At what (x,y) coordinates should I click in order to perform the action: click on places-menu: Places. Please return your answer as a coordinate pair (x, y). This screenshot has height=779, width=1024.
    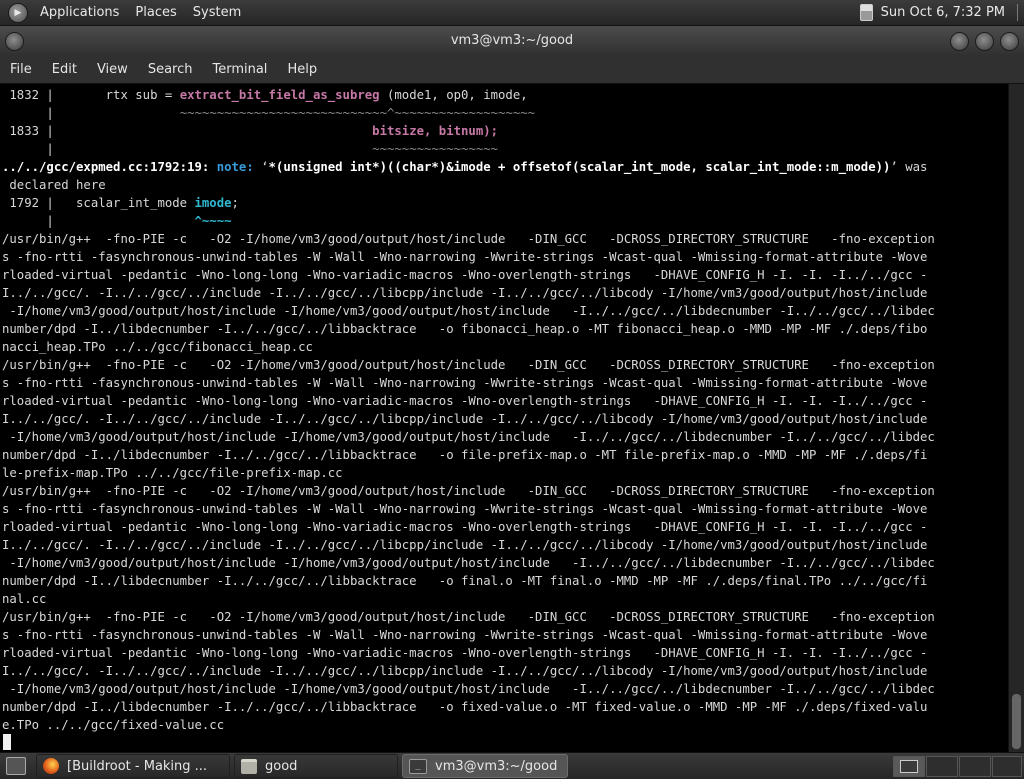
    Looking at the image, I should click on (155, 12).